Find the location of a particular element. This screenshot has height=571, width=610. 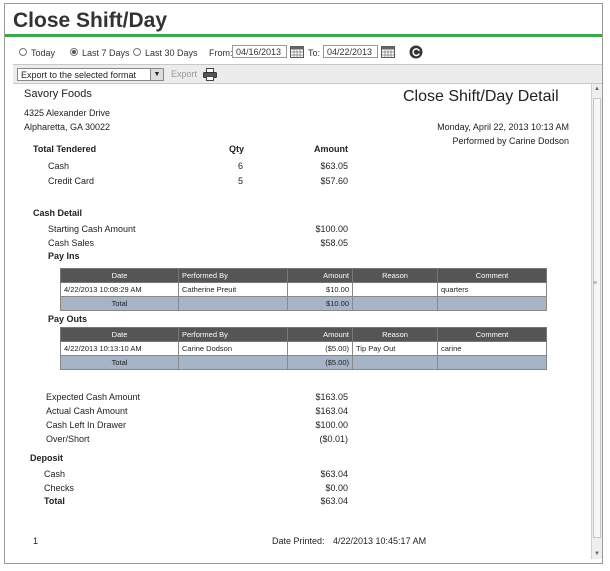

last30-radio is located at coordinates (137, 52).